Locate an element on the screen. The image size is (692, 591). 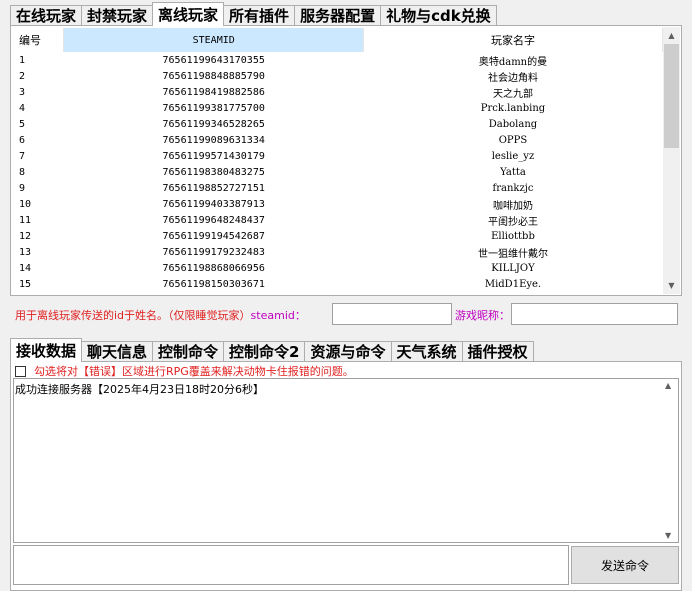
cell-player-name: 奥特damn的曼 is located at coordinates (513, 62).